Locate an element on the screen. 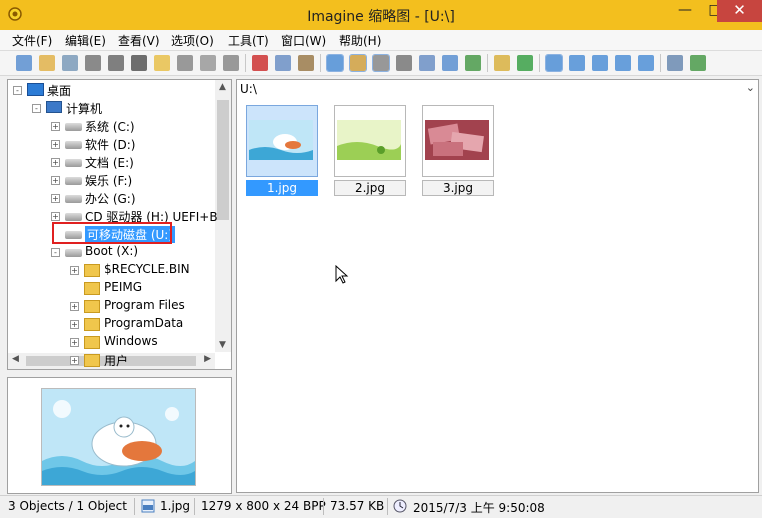  tree-item: + Windows is located at coordinates (111, 342).